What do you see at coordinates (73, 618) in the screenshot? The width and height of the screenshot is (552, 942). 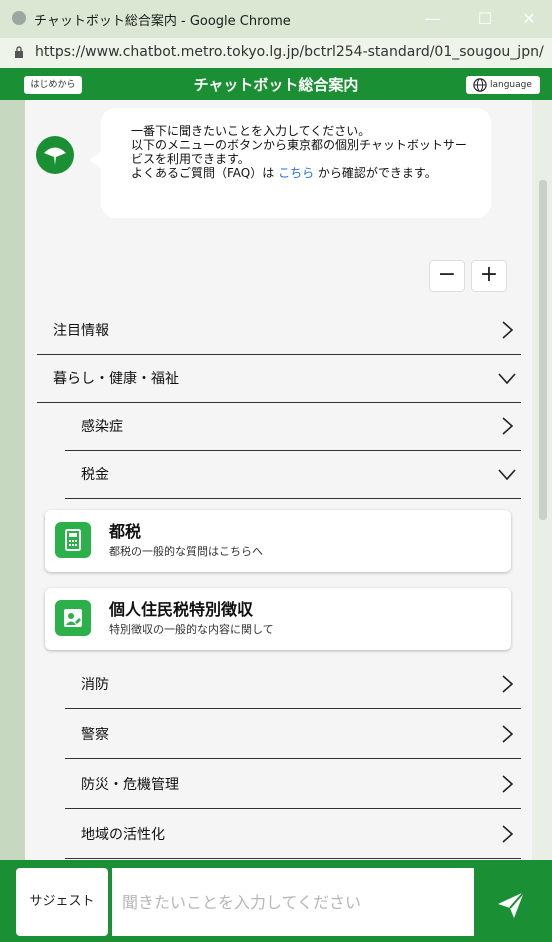 I see `person-document-icon` at bounding box center [73, 618].